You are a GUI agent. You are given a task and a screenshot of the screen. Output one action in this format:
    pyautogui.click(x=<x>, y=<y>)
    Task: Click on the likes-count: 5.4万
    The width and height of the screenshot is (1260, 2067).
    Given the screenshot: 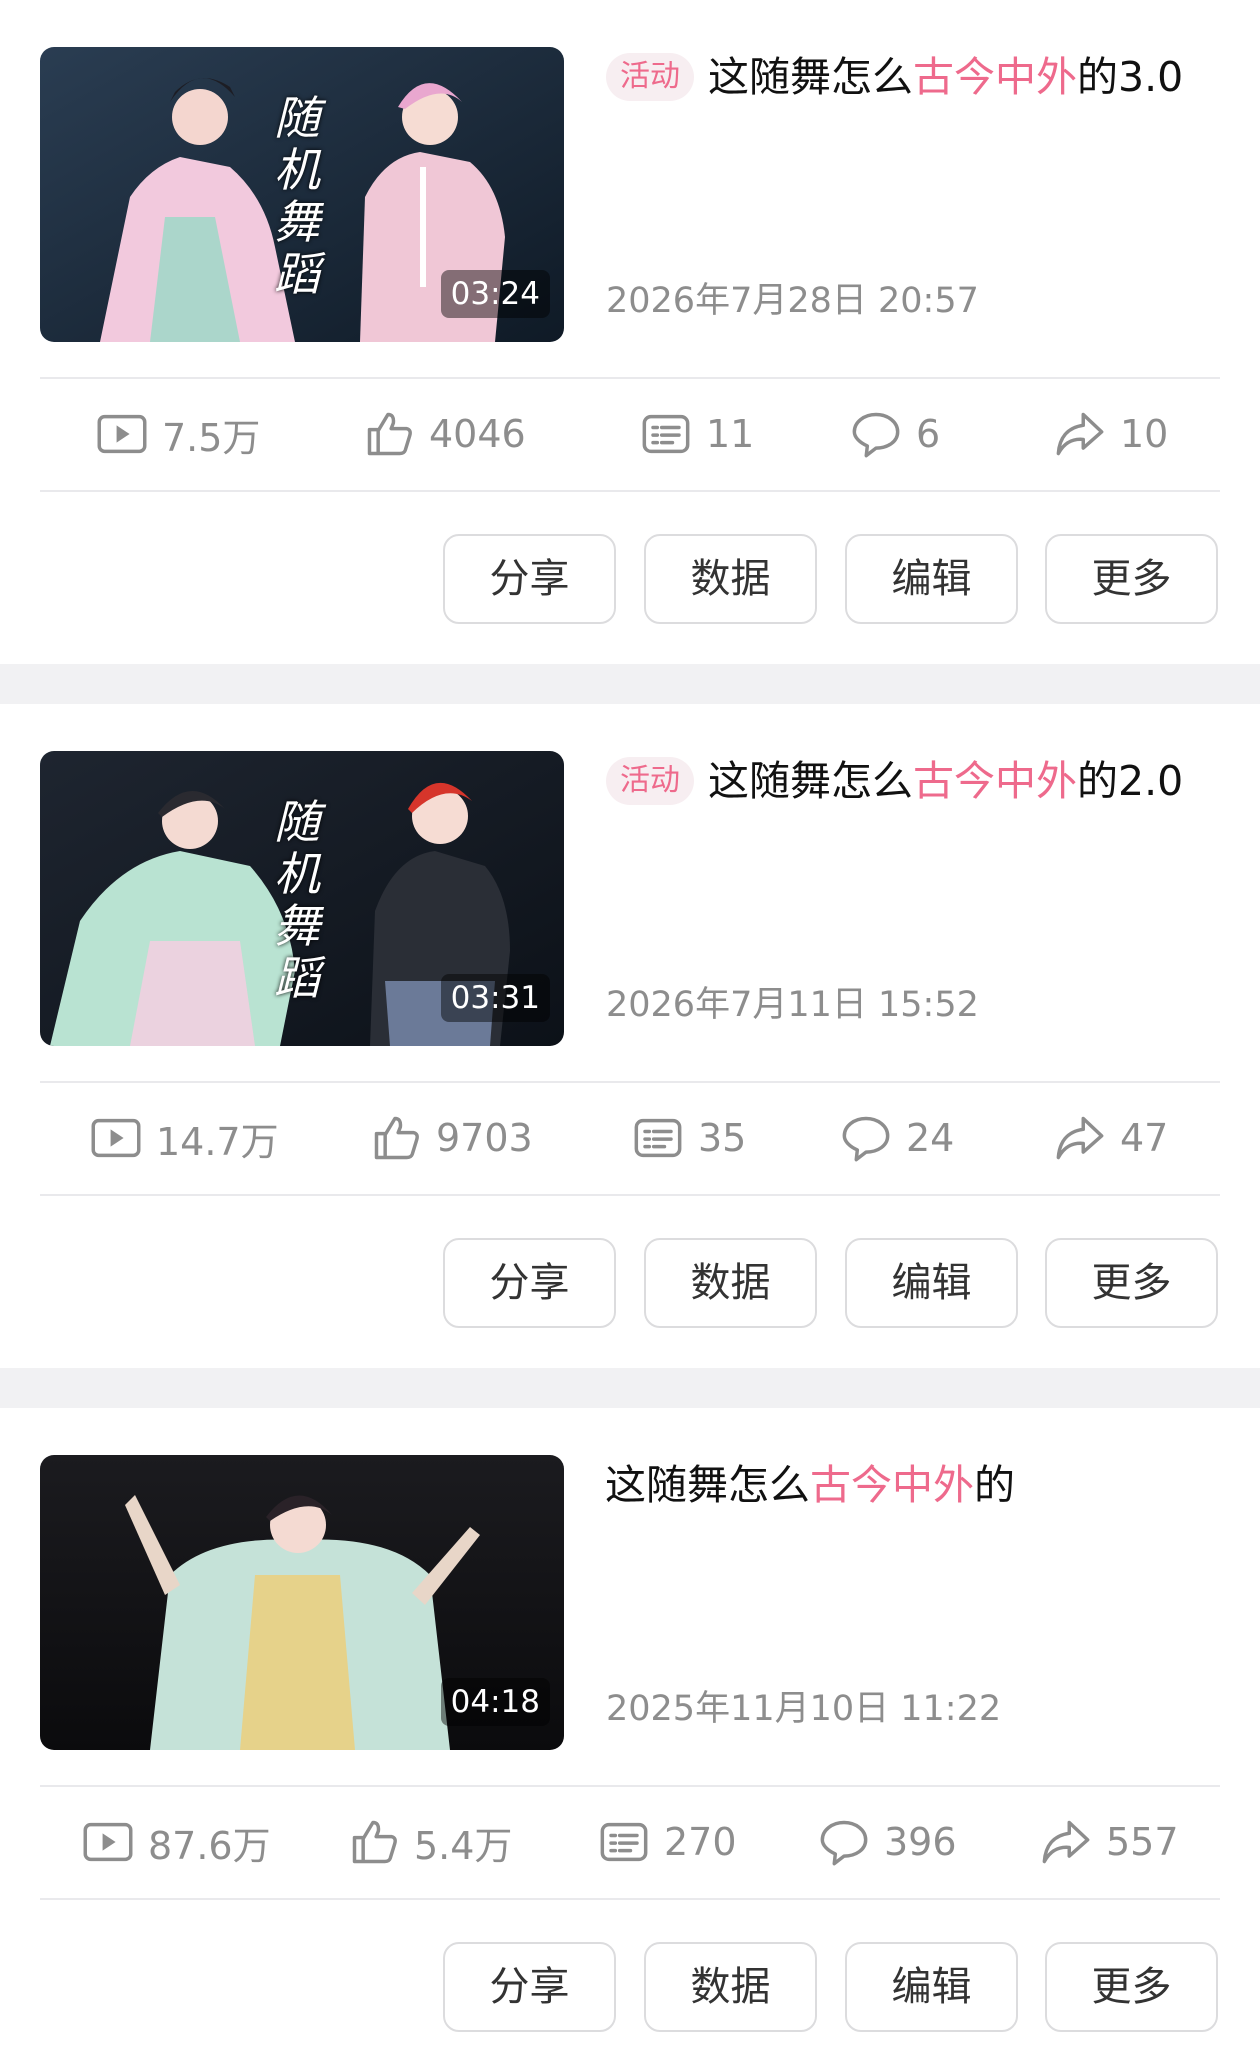 What is the action you would take?
    pyautogui.click(x=463, y=1845)
    